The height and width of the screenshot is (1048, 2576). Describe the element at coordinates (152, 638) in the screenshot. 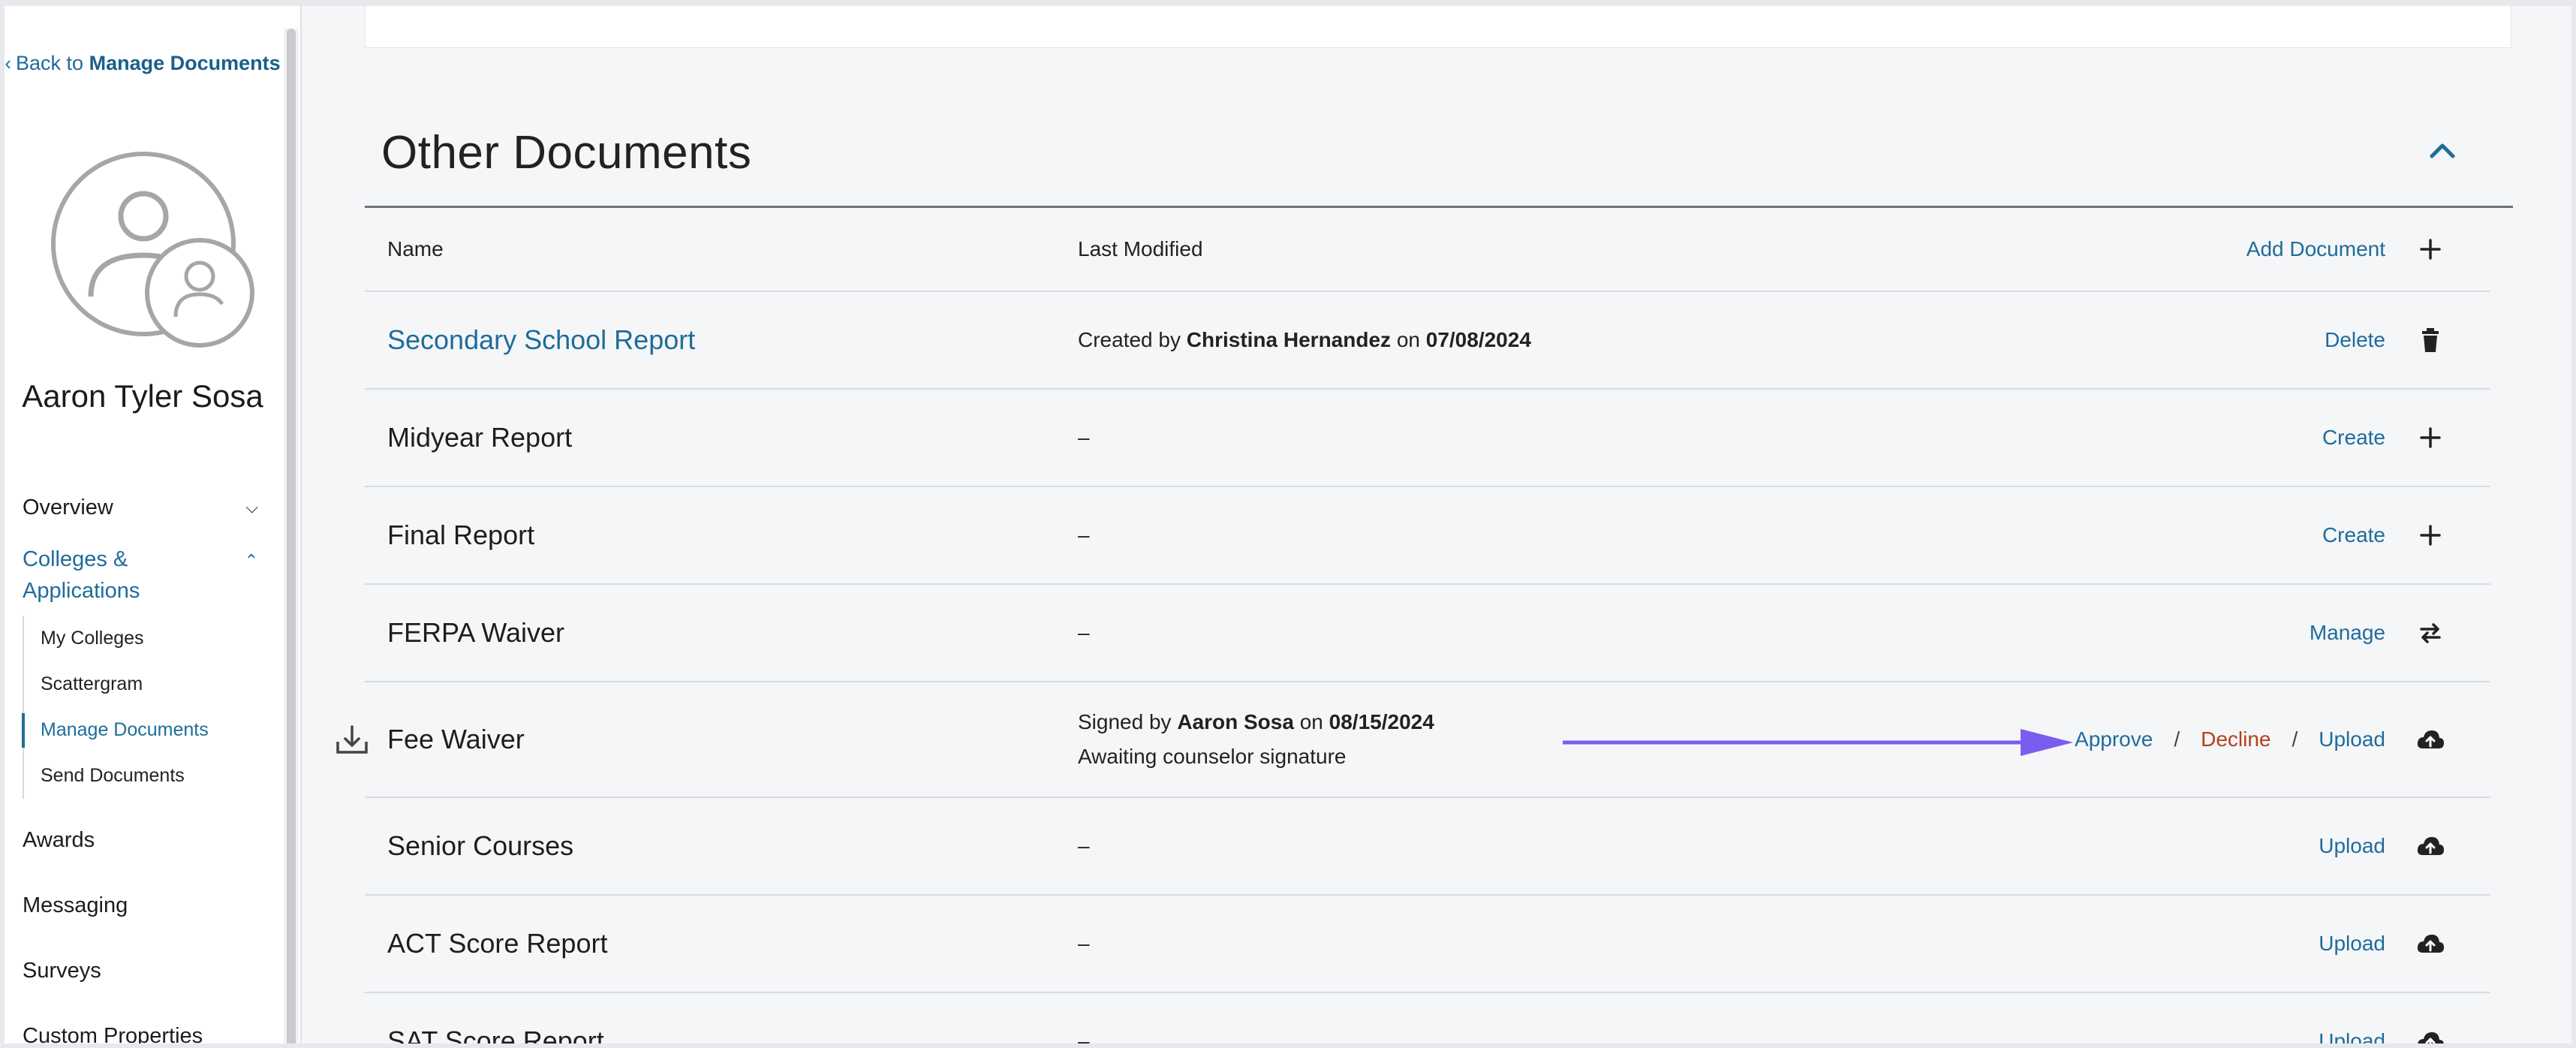

I see `sidebar-item-my-colleges: My Colleges` at that location.